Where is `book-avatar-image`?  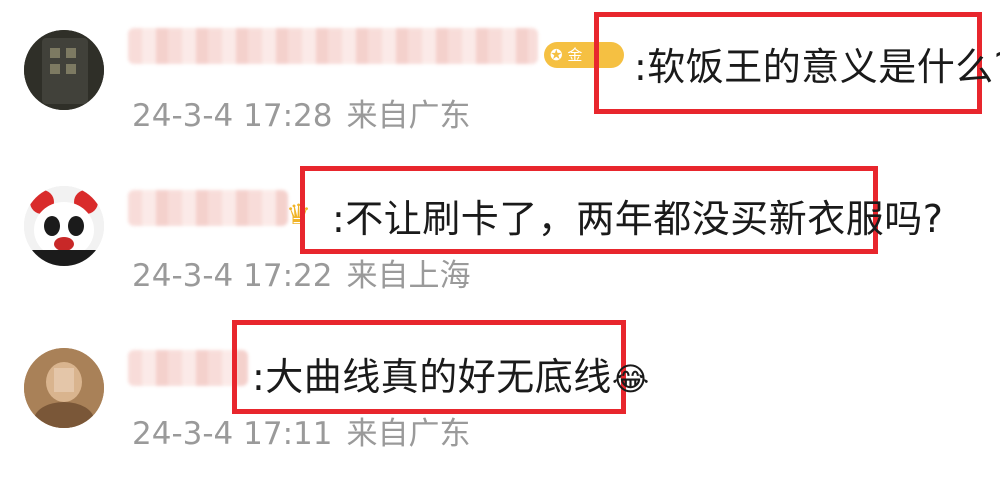 book-avatar-image is located at coordinates (64, 70).